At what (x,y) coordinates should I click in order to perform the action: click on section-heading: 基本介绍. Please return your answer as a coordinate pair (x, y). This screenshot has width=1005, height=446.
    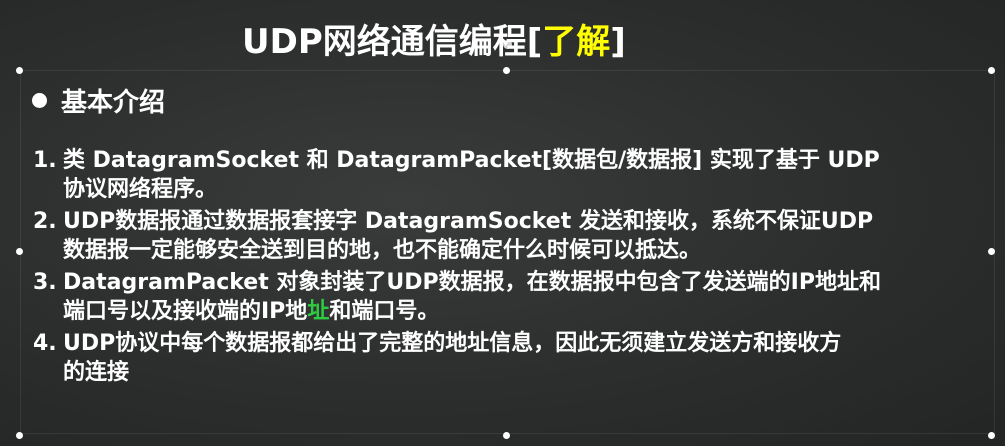
    Looking at the image, I should click on (98, 100).